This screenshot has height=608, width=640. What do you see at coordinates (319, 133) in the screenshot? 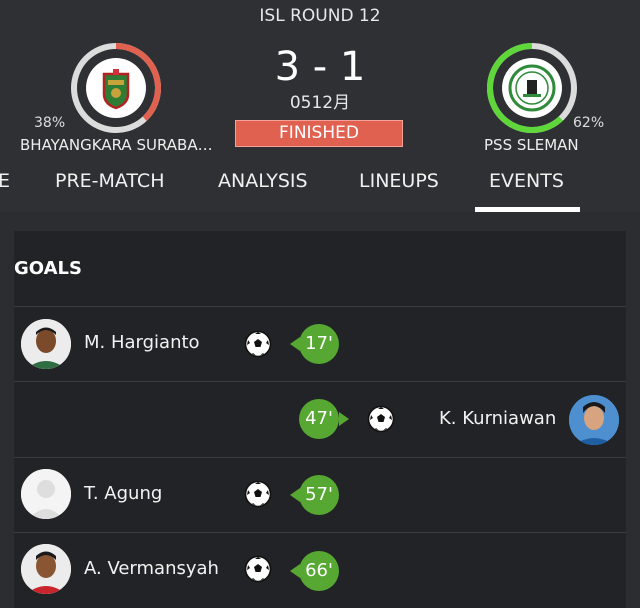
I see `match-status-badge: FINISHED` at bounding box center [319, 133].